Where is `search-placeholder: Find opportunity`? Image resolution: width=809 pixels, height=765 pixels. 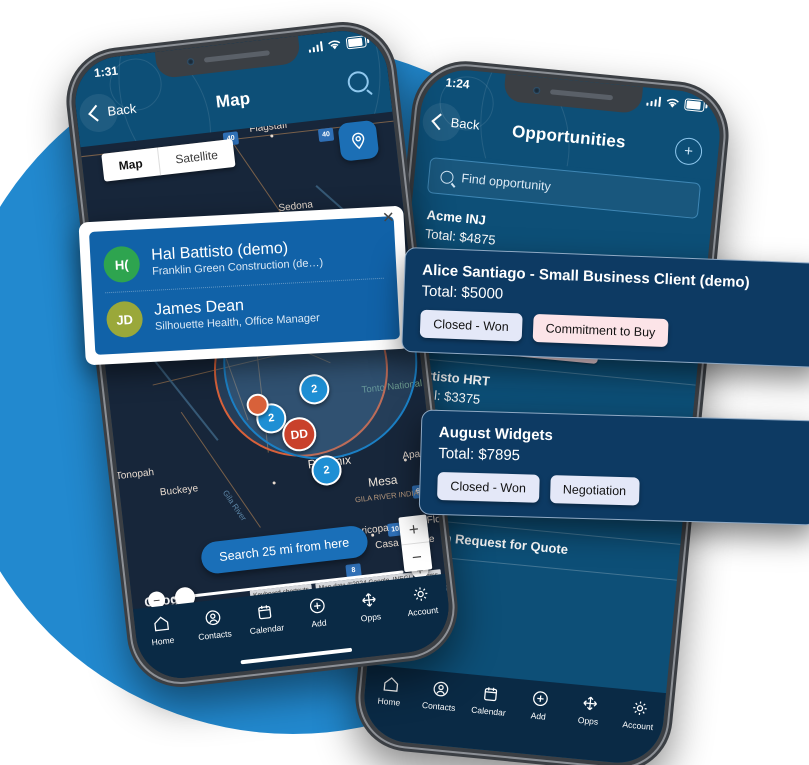 search-placeholder: Find opportunity is located at coordinates (506, 182).